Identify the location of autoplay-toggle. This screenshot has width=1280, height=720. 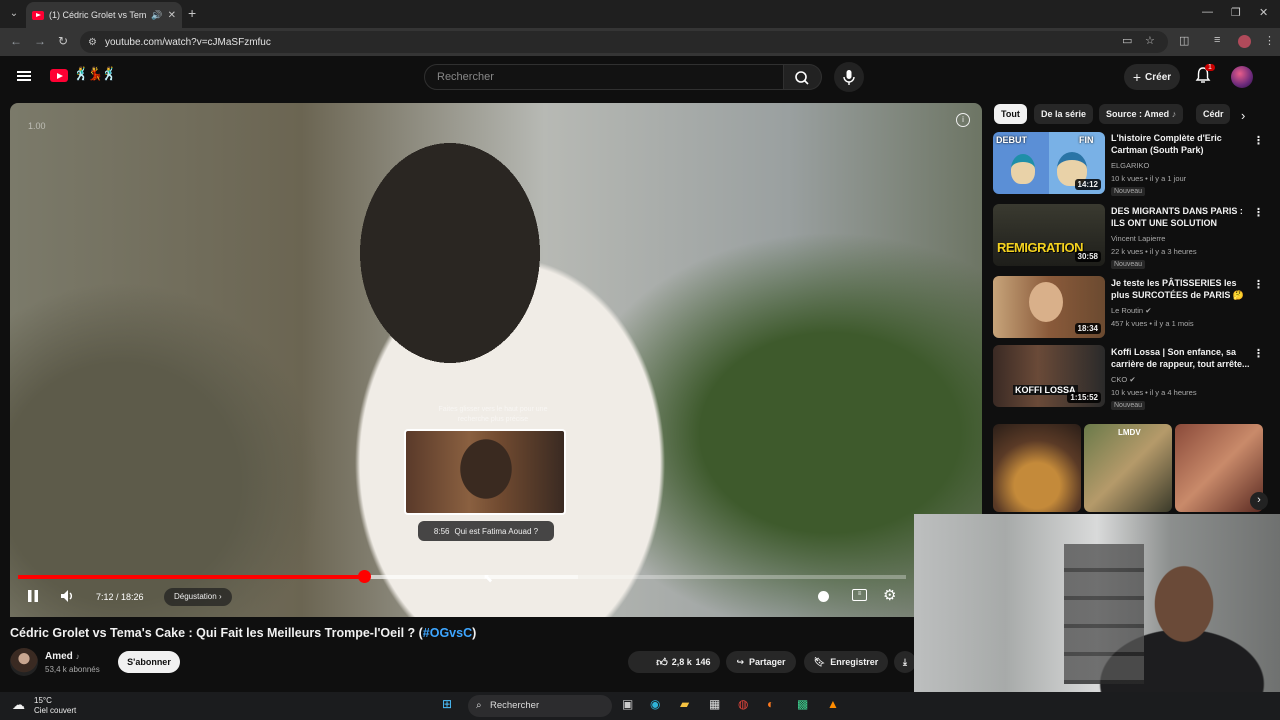
(823, 596).